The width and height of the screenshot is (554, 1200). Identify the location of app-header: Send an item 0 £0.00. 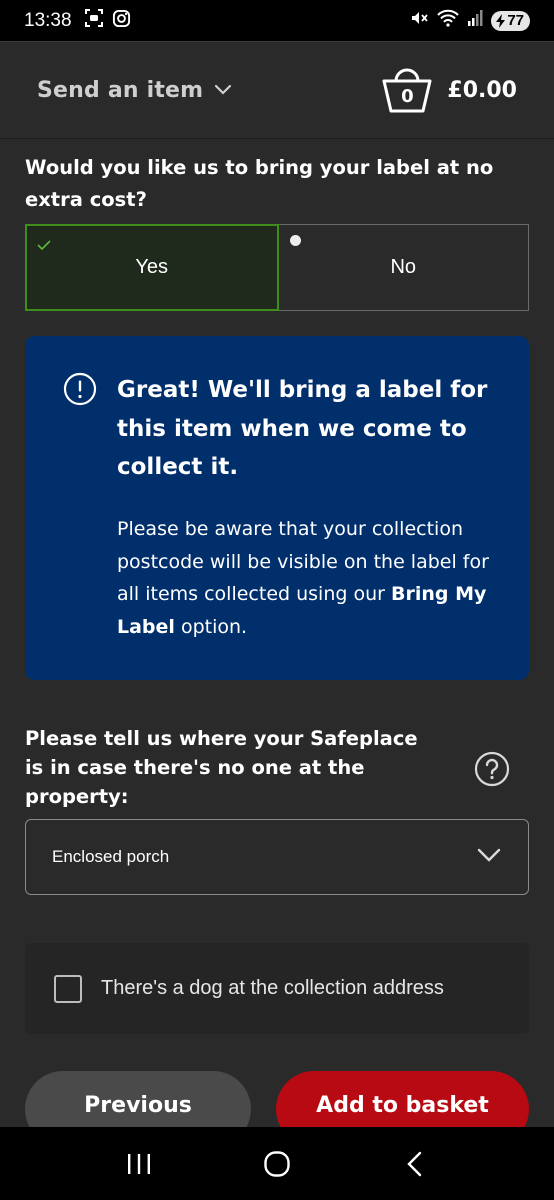
(277, 90).